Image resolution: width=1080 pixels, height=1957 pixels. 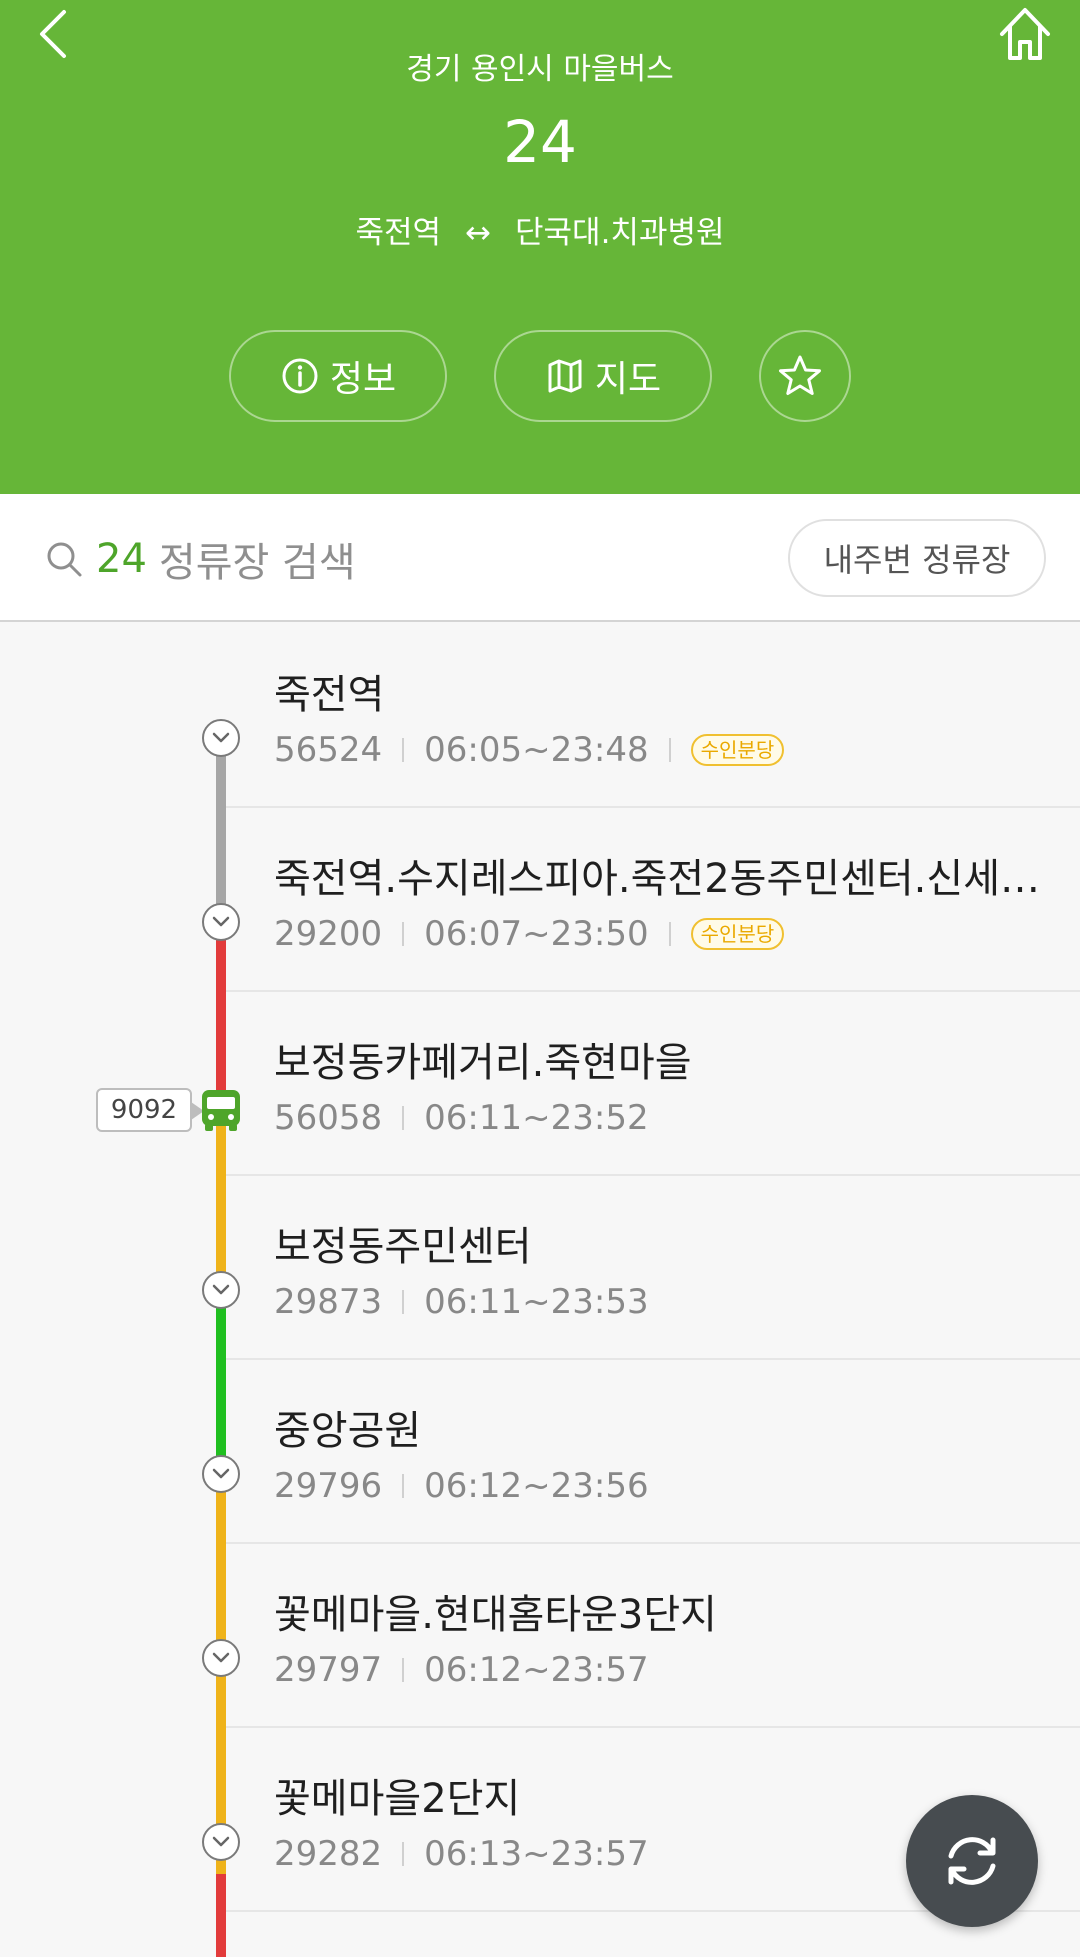 I want to click on stop-meta: 56524 06:05~23:48 수인분당, so click(x=529, y=750).